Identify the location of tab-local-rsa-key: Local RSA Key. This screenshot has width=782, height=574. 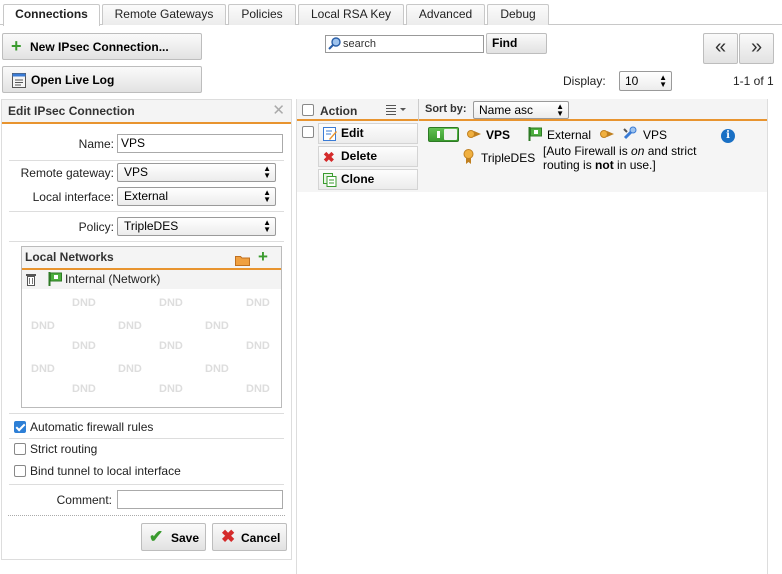
(351, 14).